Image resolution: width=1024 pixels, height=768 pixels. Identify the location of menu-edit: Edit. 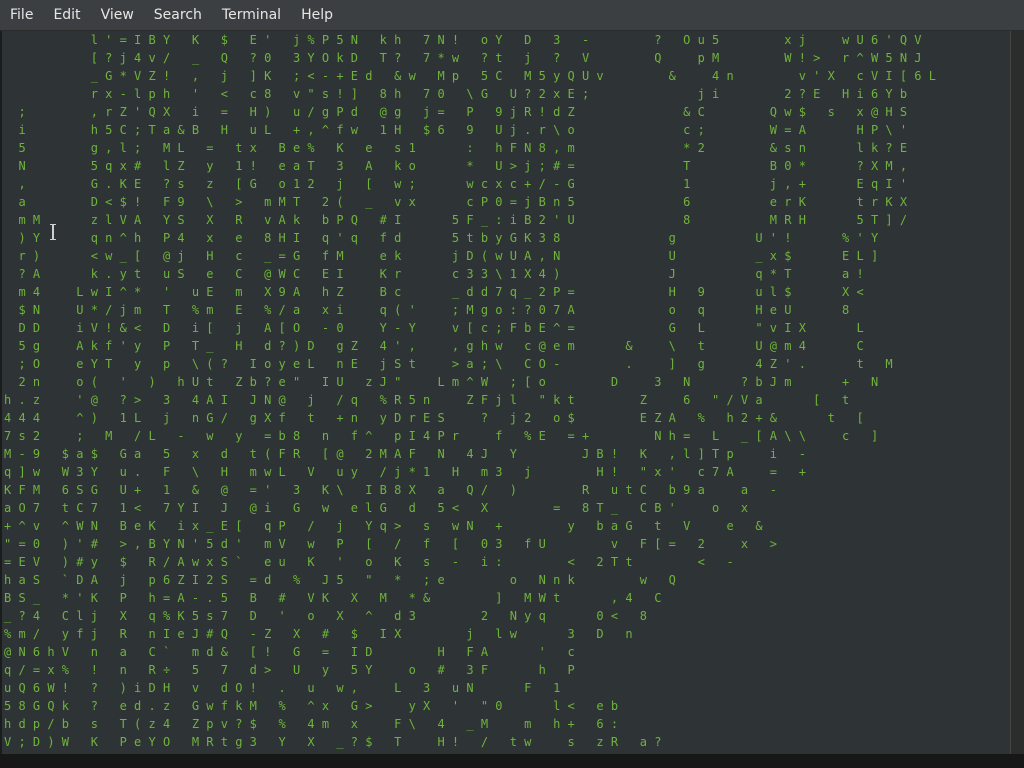
(66, 15).